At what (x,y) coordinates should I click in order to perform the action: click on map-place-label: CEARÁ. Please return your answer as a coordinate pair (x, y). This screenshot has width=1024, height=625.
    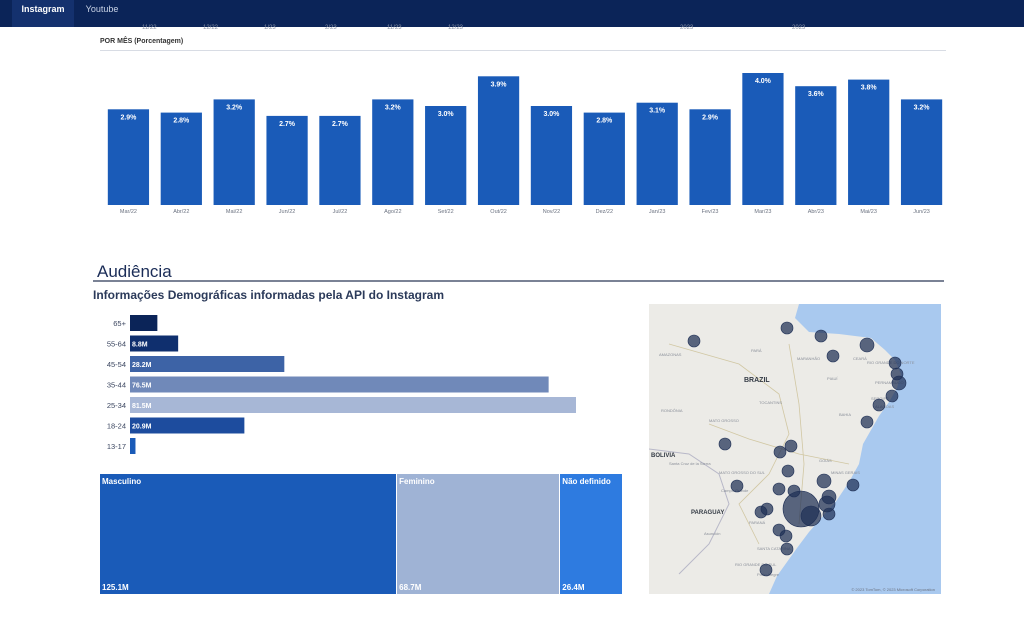
    Looking at the image, I should click on (860, 358).